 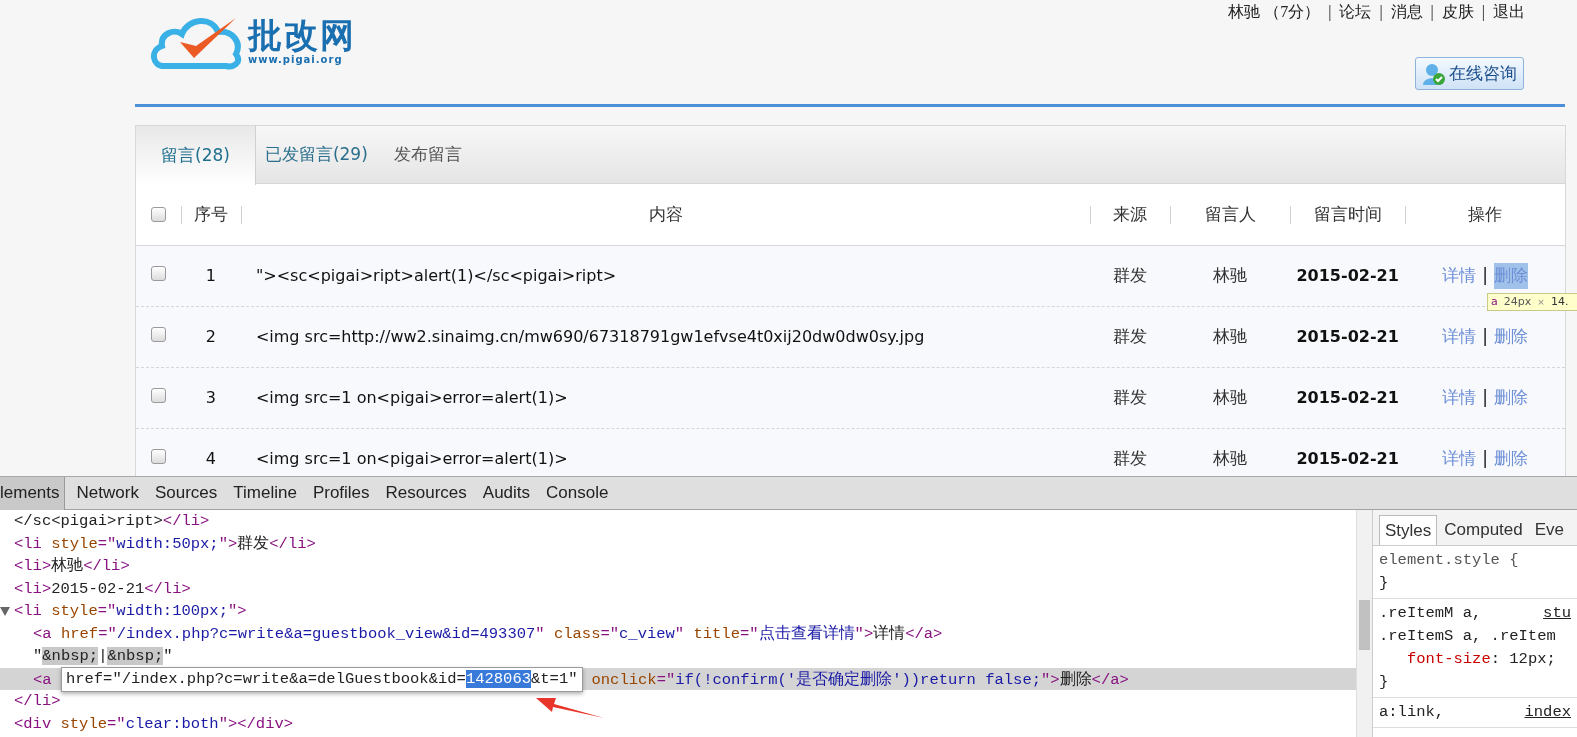 What do you see at coordinates (427, 155) in the screenshot?
I see `tab: 发布留言` at bounding box center [427, 155].